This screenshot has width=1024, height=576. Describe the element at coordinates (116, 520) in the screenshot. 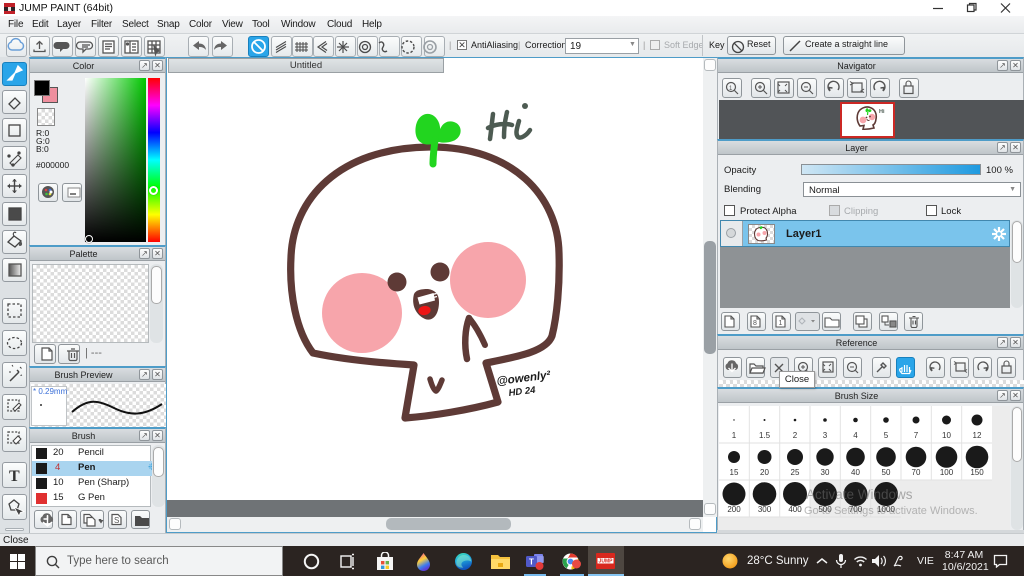

I see `svg-text: S` at that location.